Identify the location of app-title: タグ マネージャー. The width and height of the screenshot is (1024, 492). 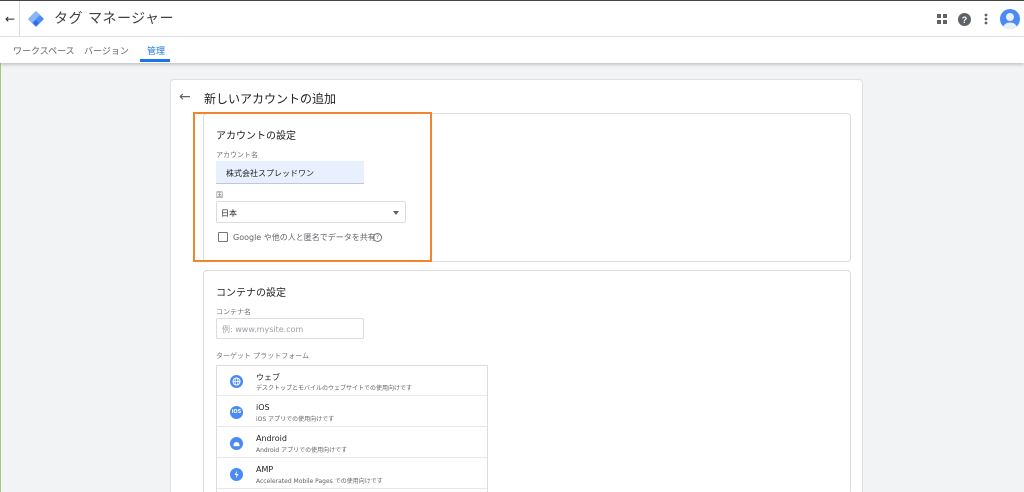
(114, 19).